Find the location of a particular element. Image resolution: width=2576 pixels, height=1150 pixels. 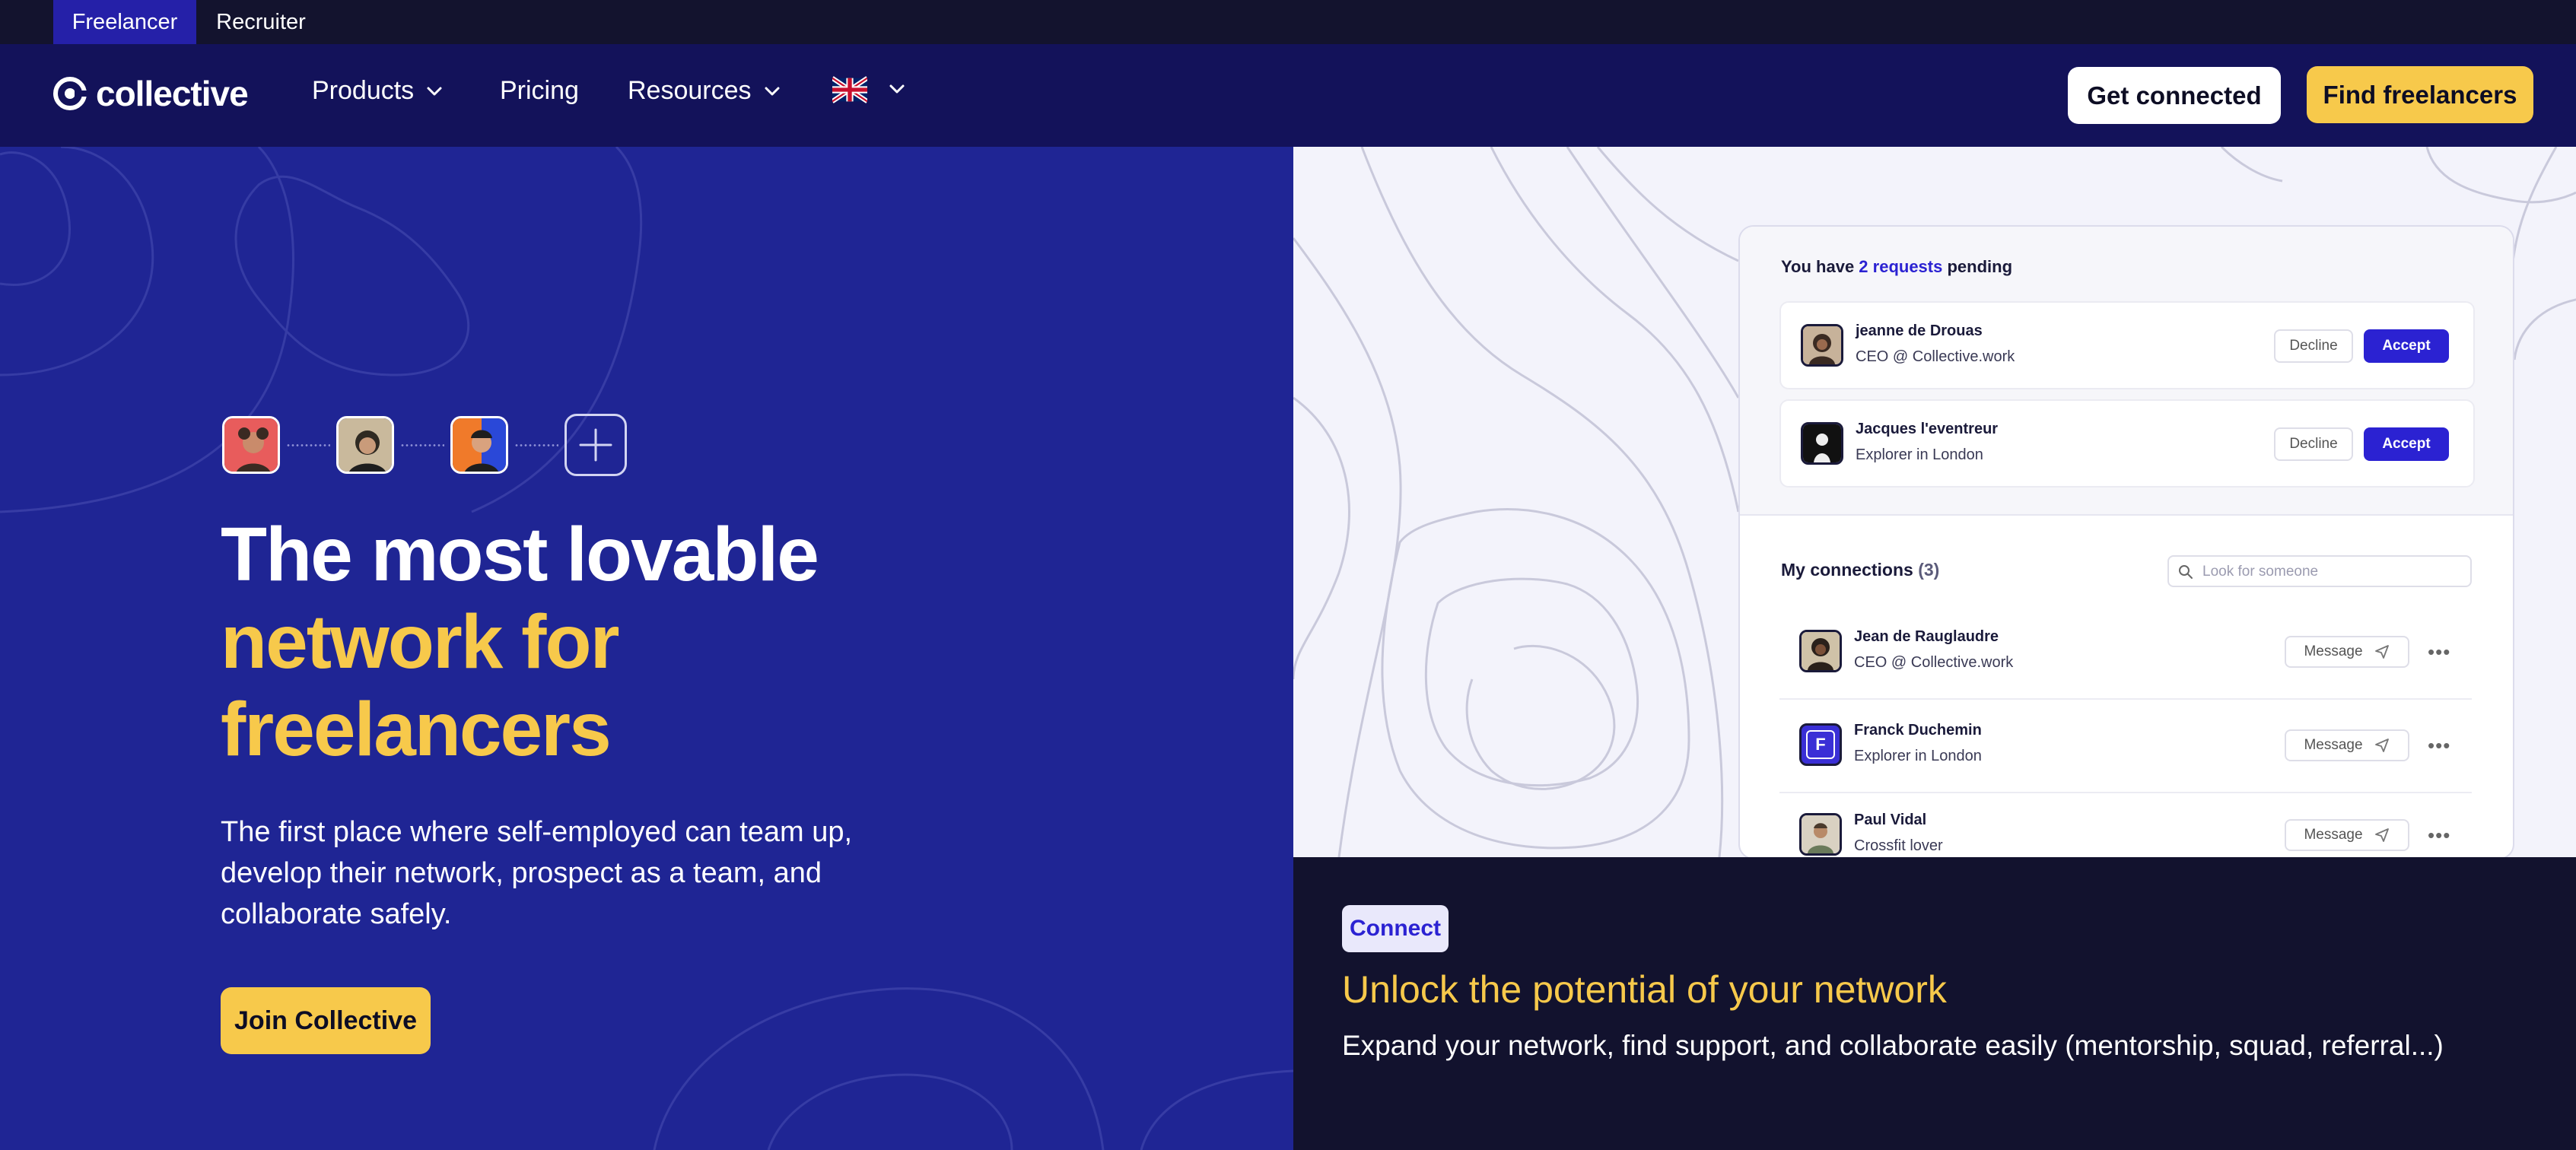

pending-suffix: pending is located at coordinates (1978, 266).